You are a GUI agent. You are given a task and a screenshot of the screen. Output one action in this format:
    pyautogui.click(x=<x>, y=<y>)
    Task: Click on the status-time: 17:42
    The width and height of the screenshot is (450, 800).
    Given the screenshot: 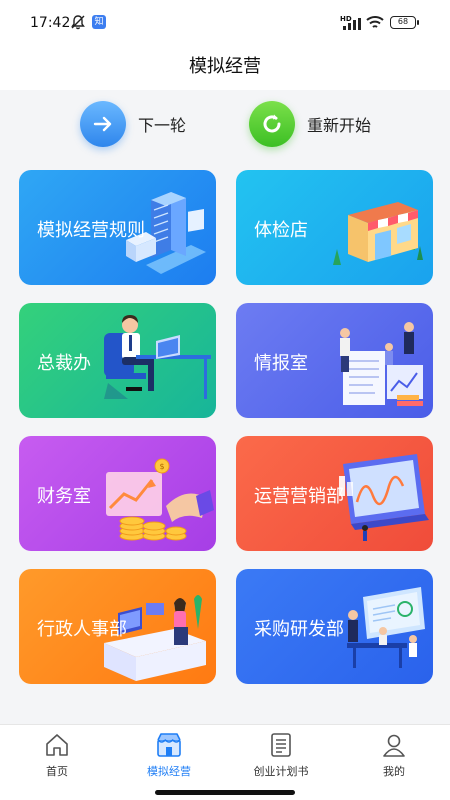 What is the action you would take?
    pyautogui.click(x=50, y=23)
    